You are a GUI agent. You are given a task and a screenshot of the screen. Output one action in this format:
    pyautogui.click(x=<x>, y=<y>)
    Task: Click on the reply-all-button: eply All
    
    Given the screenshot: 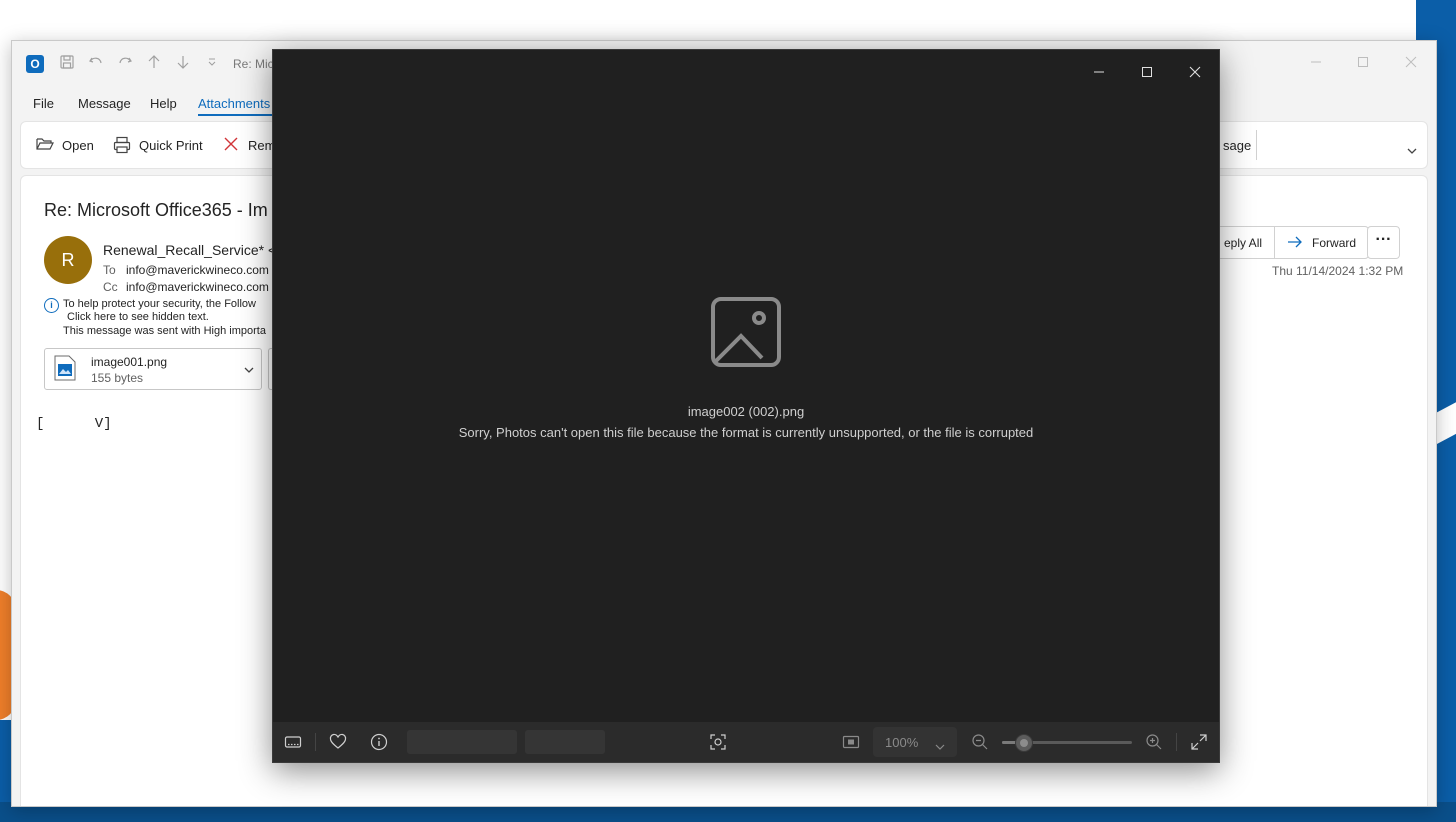 What is the action you would take?
    pyautogui.click(x=1243, y=242)
    